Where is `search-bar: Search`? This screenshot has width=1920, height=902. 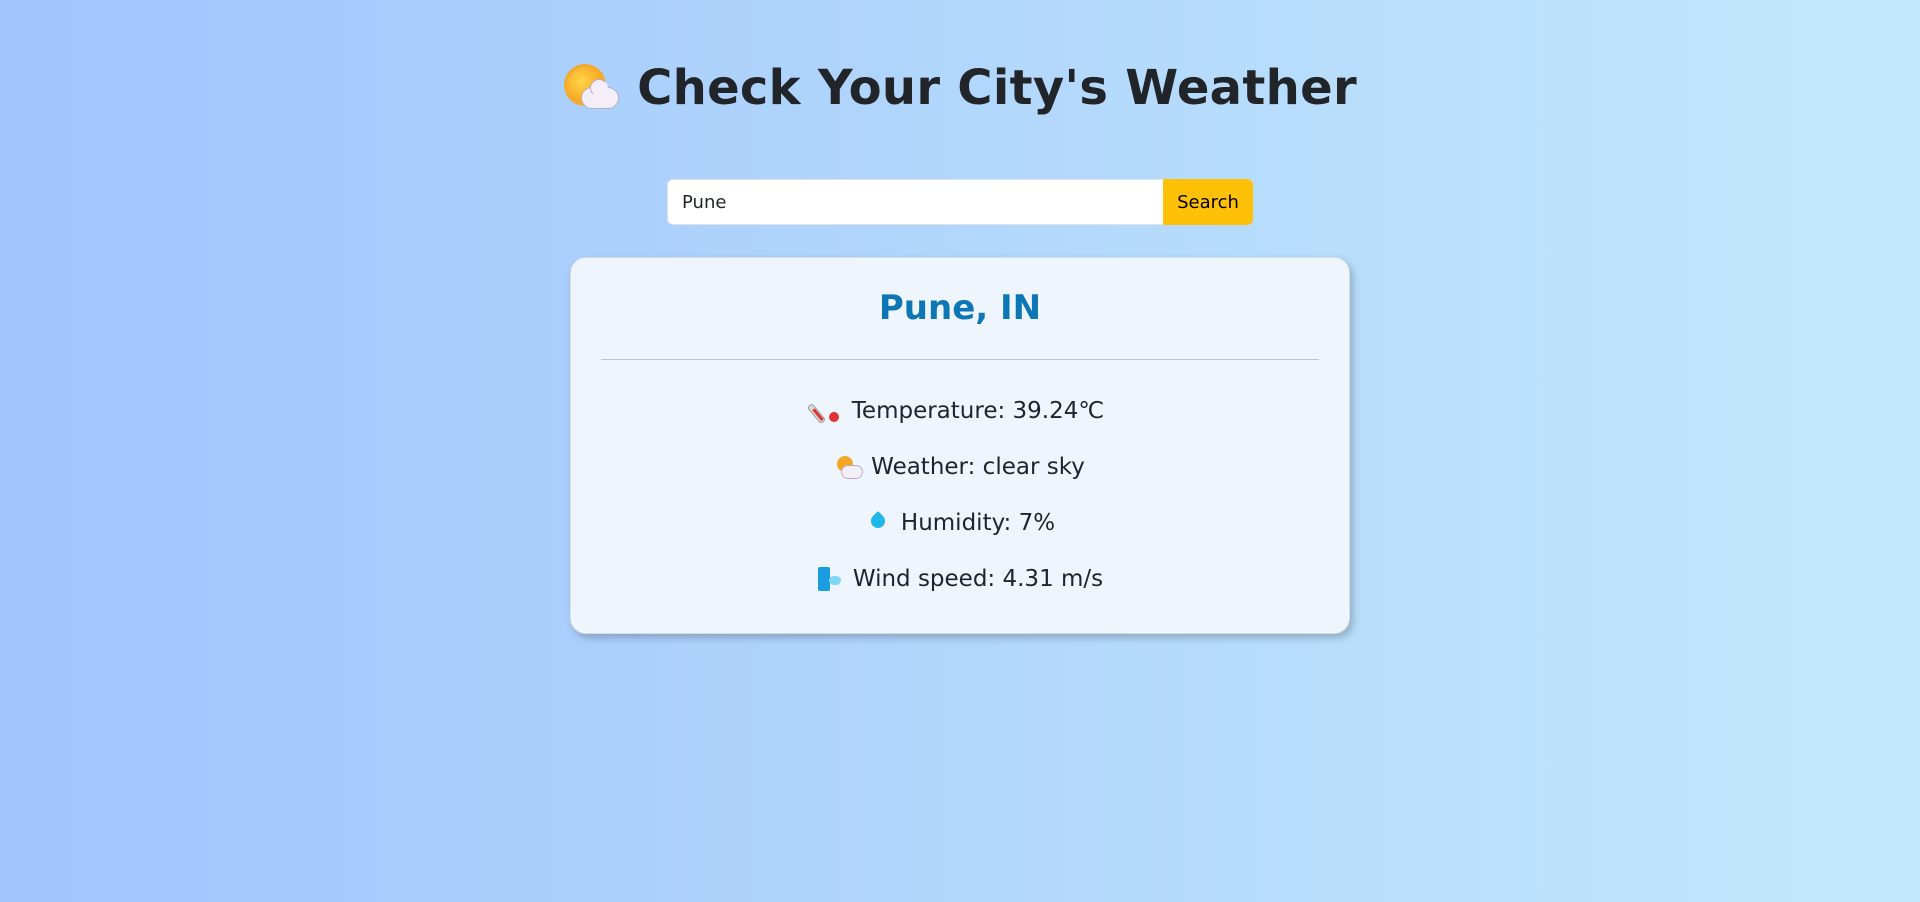
search-bar: Search is located at coordinates (960, 202).